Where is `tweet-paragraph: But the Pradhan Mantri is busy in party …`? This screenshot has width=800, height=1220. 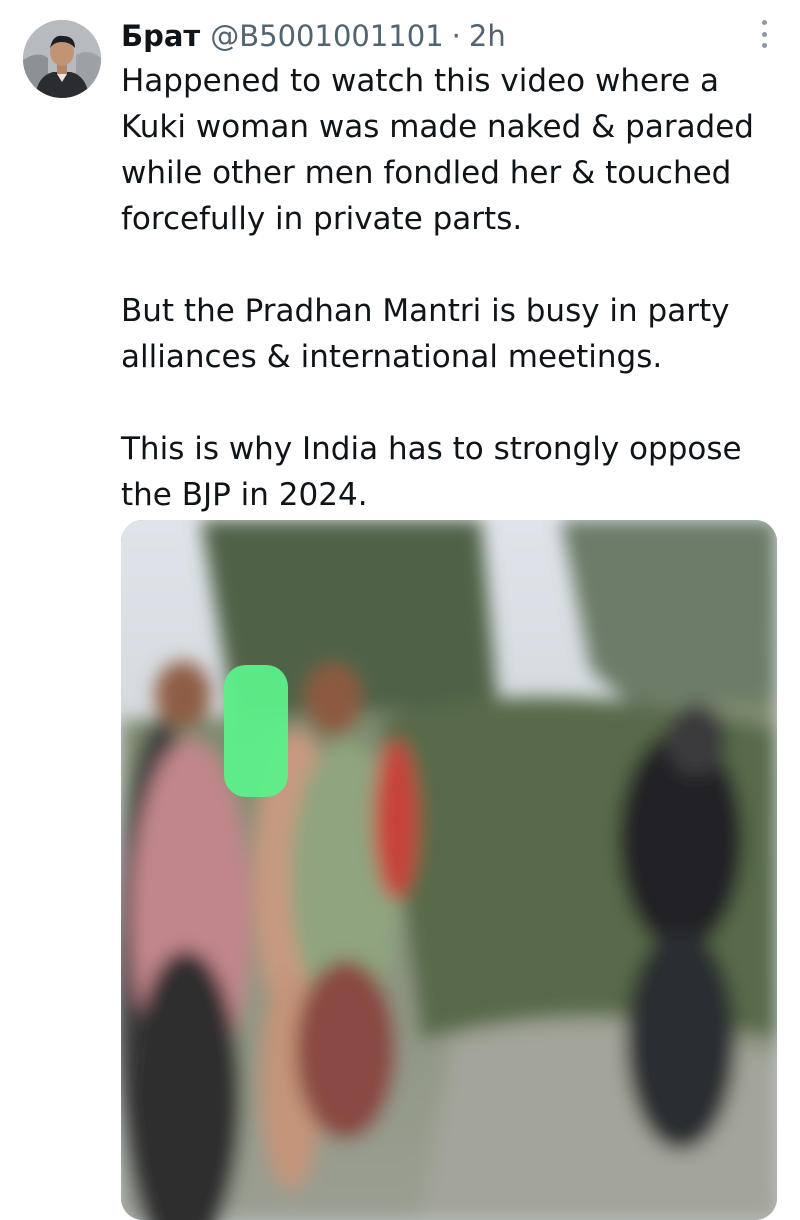 tweet-paragraph: But the Pradhan Mantri is busy in party … is located at coordinates (425, 334).